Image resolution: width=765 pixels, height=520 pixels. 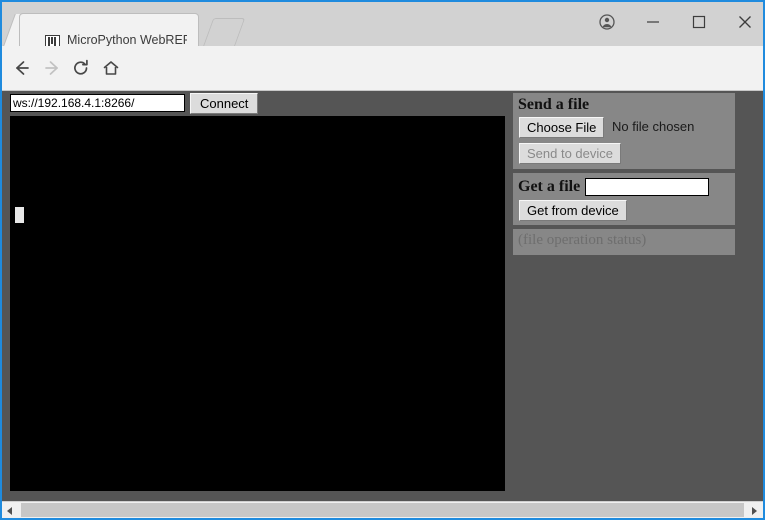 What do you see at coordinates (573, 210) in the screenshot?
I see `get-from-device-button: Get from device` at bounding box center [573, 210].